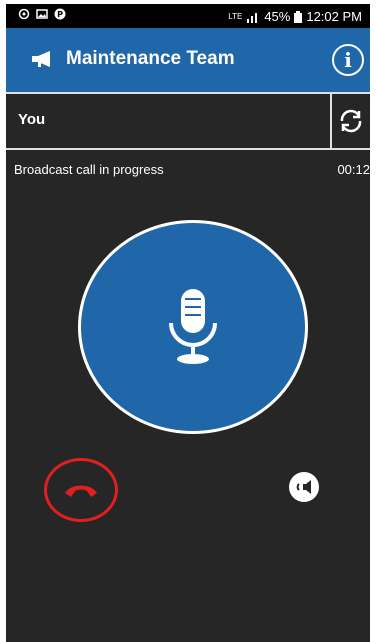 The image size is (376, 642). What do you see at coordinates (188, 16) in the screenshot?
I see `status-bar: P LTE 45% 12:02 PM` at bounding box center [188, 16].